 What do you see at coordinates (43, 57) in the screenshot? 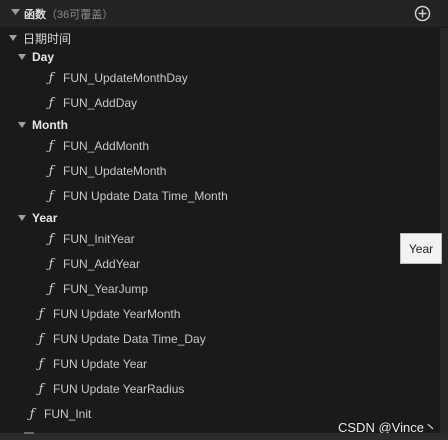
I see `category-label: Day` at bounding box center [43, 57].